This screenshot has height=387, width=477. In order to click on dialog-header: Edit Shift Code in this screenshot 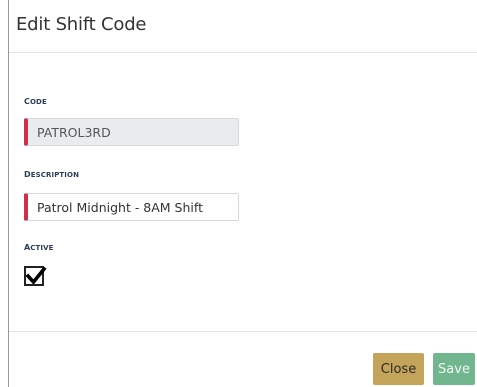, I will do `click(243, 26)`.